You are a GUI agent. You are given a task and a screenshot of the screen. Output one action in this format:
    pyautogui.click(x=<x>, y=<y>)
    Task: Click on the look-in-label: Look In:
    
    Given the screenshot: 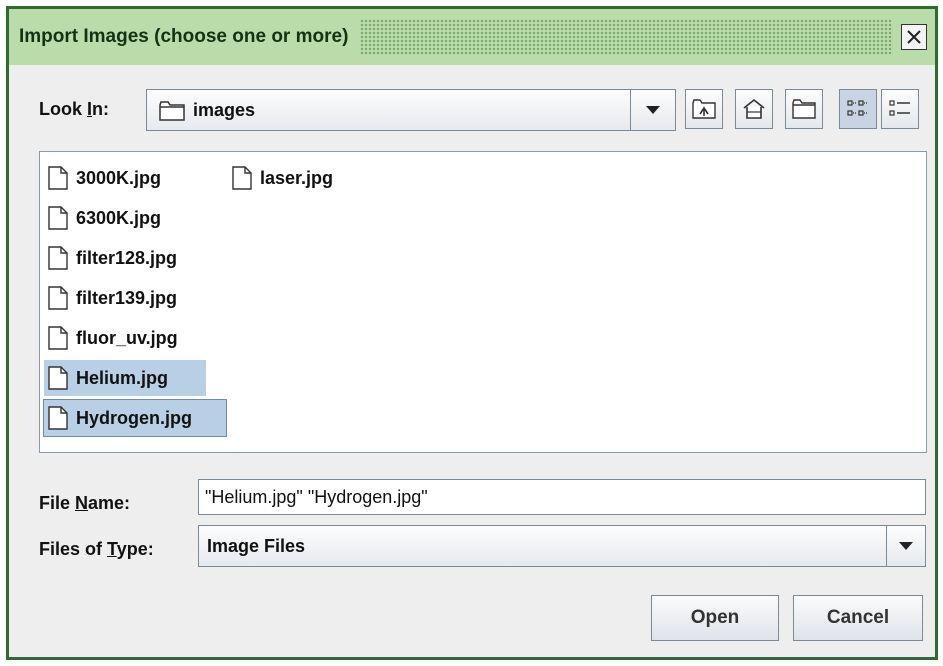 What is the action you would take?
    pyautogui.click(x=74, y=109)
    